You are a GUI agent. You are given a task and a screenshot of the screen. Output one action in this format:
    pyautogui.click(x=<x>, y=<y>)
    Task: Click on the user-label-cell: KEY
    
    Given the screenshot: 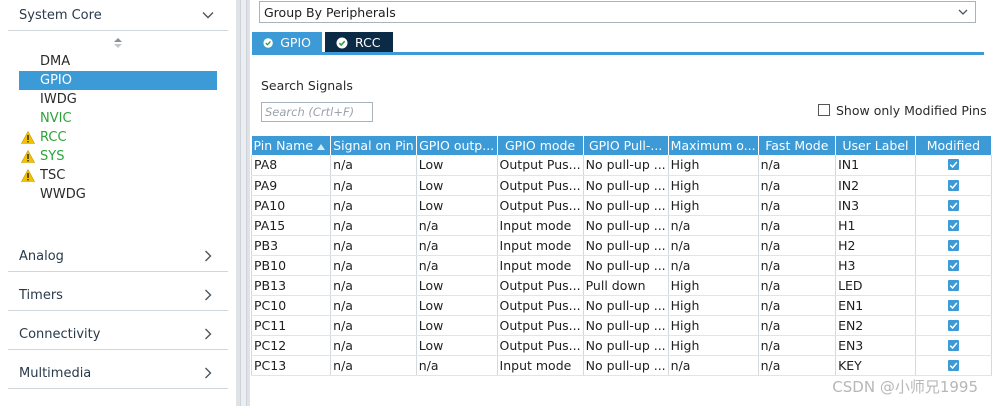 What is the action you would take?
    pyautogui.click(x=875, y=365)
    